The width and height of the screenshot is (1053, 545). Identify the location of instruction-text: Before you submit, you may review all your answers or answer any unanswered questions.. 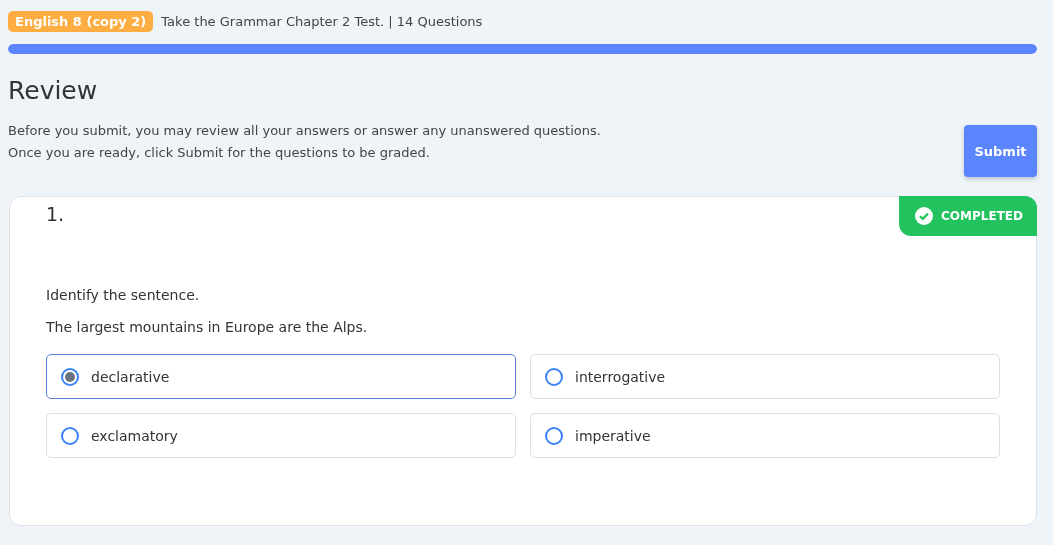
(304, 130).